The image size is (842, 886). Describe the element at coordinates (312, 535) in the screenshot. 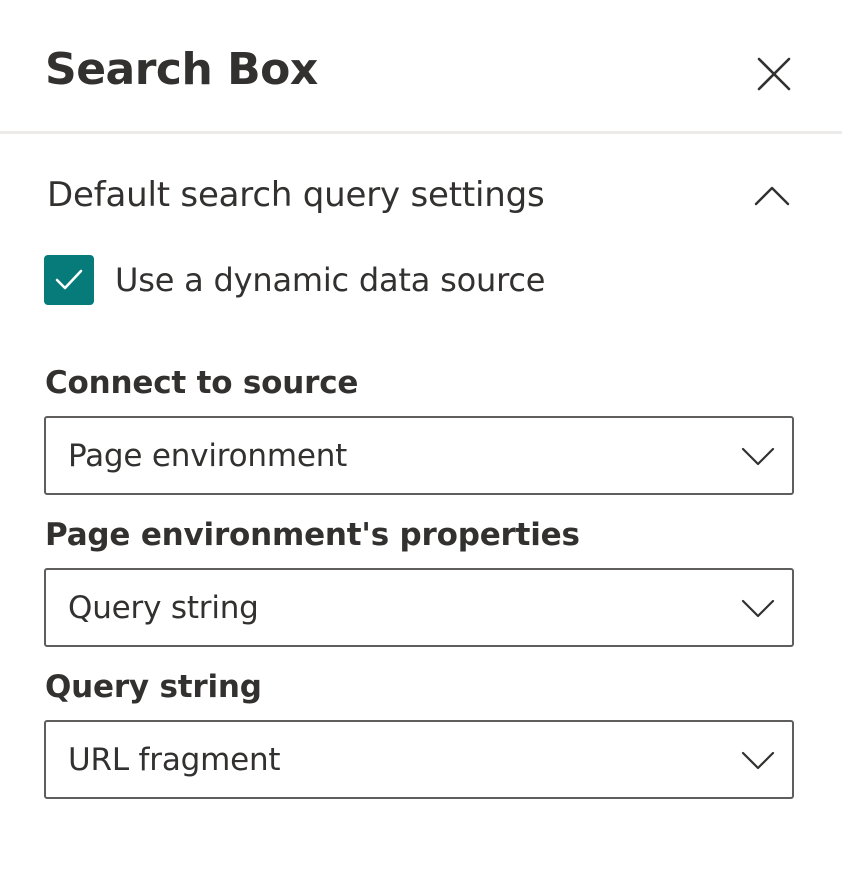

I see `page-environment-properties-label: Page environment's properties` at that location.